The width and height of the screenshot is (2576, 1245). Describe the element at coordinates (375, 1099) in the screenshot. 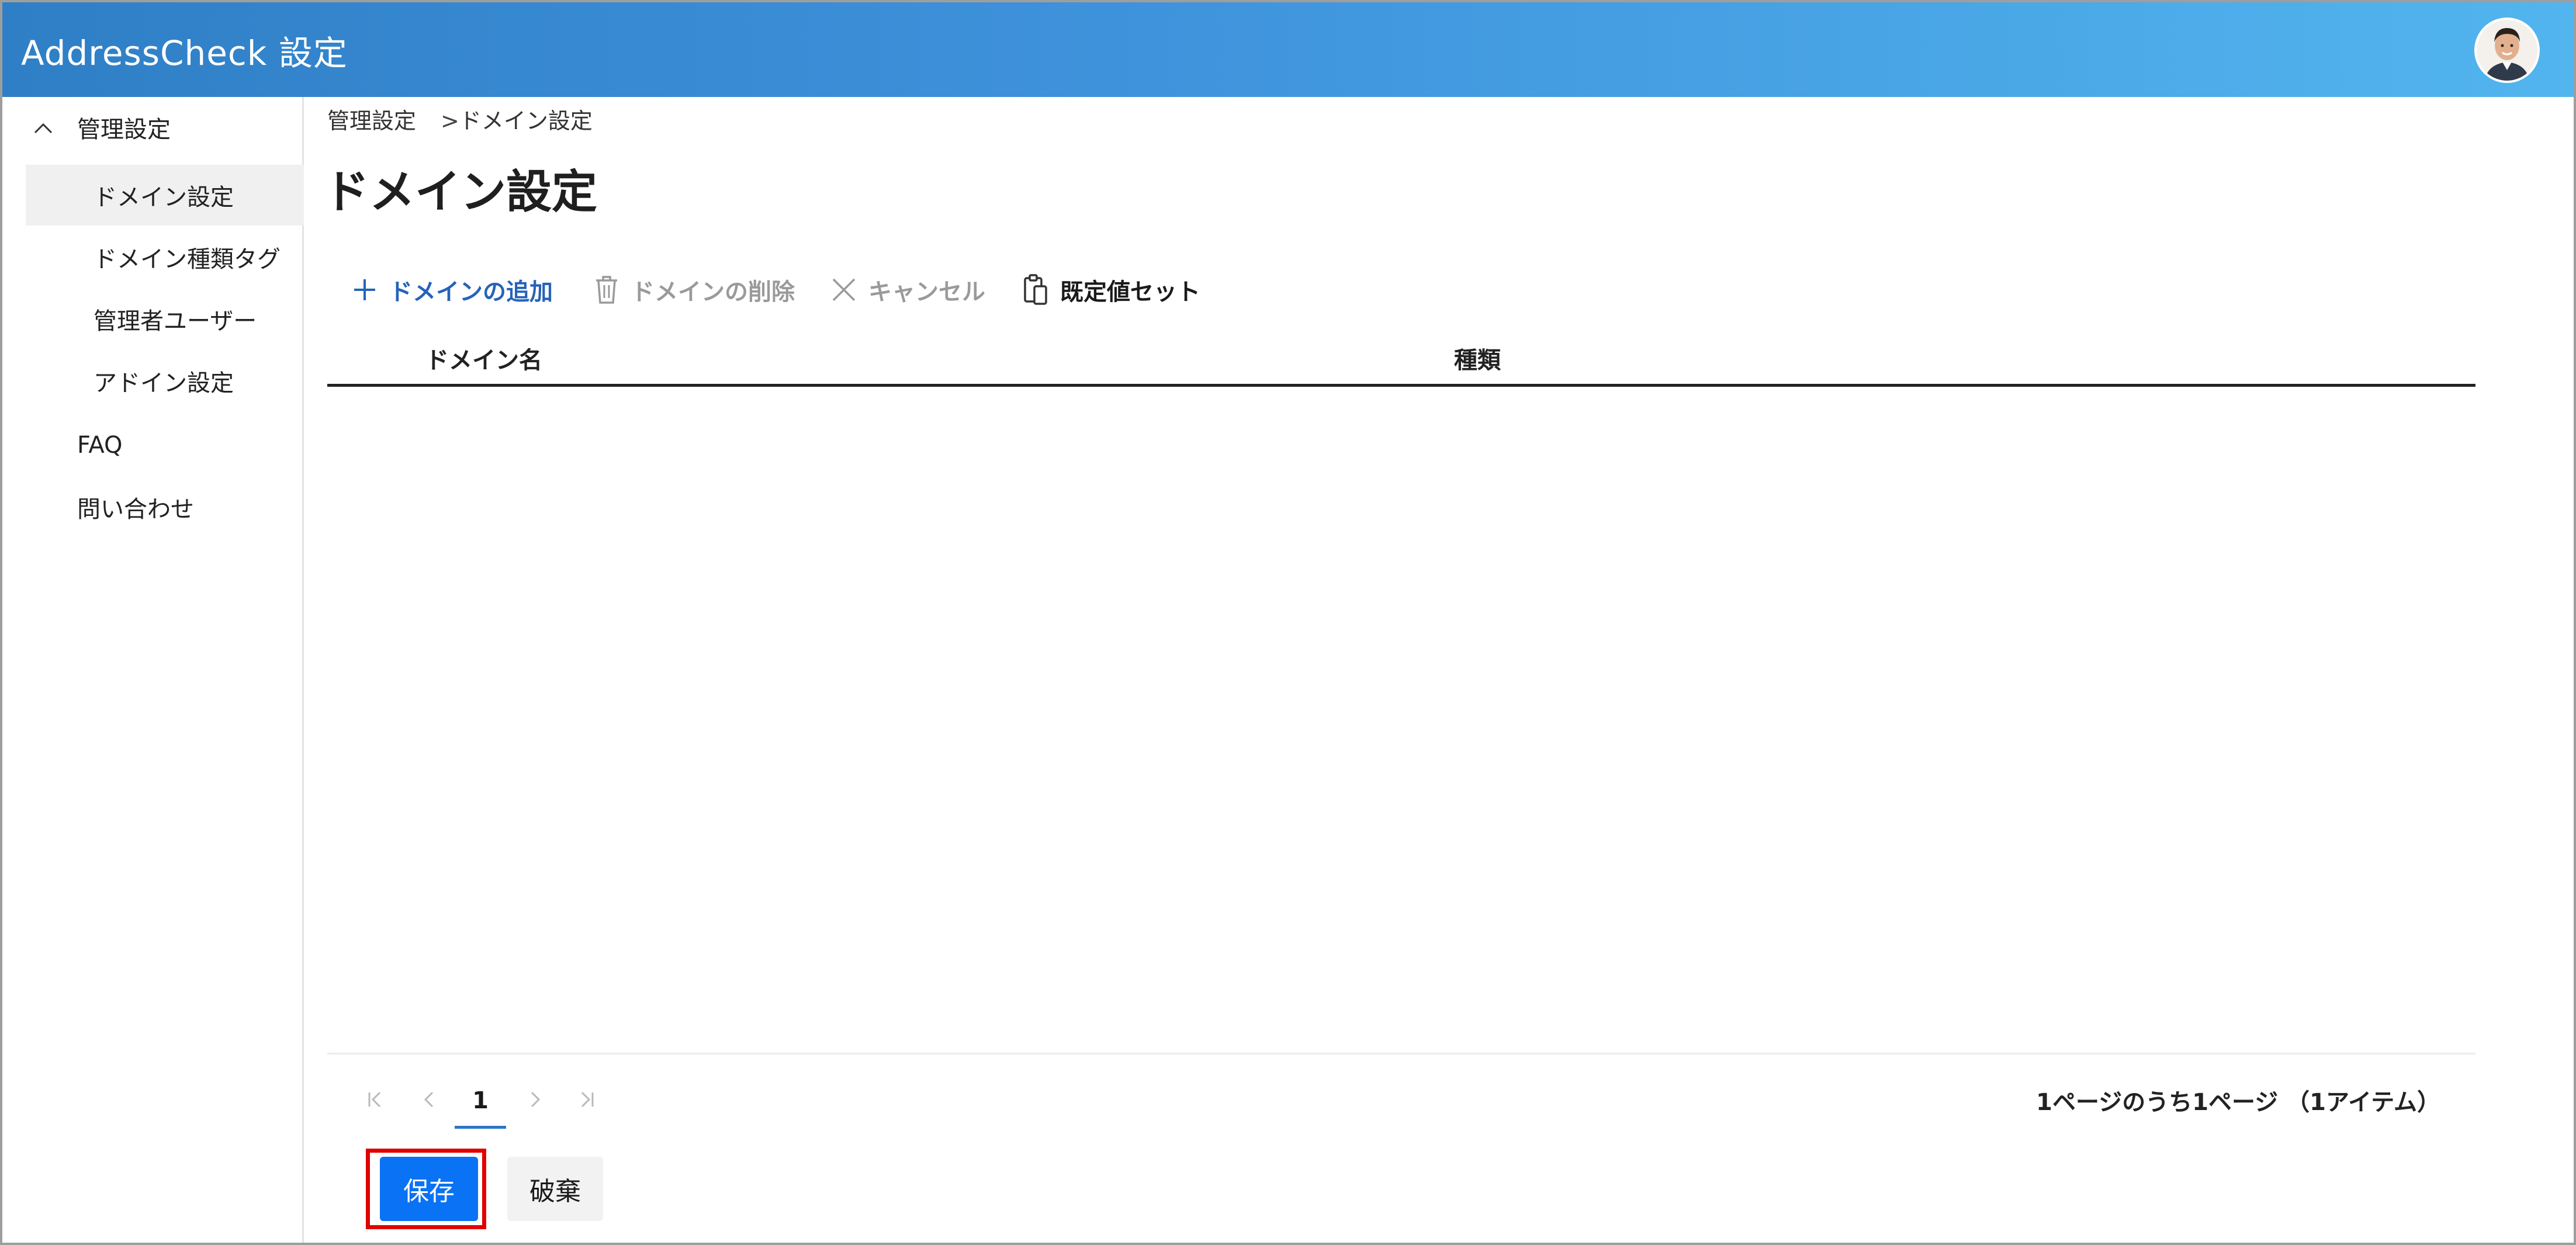

I see `first-page-icon` at that location.